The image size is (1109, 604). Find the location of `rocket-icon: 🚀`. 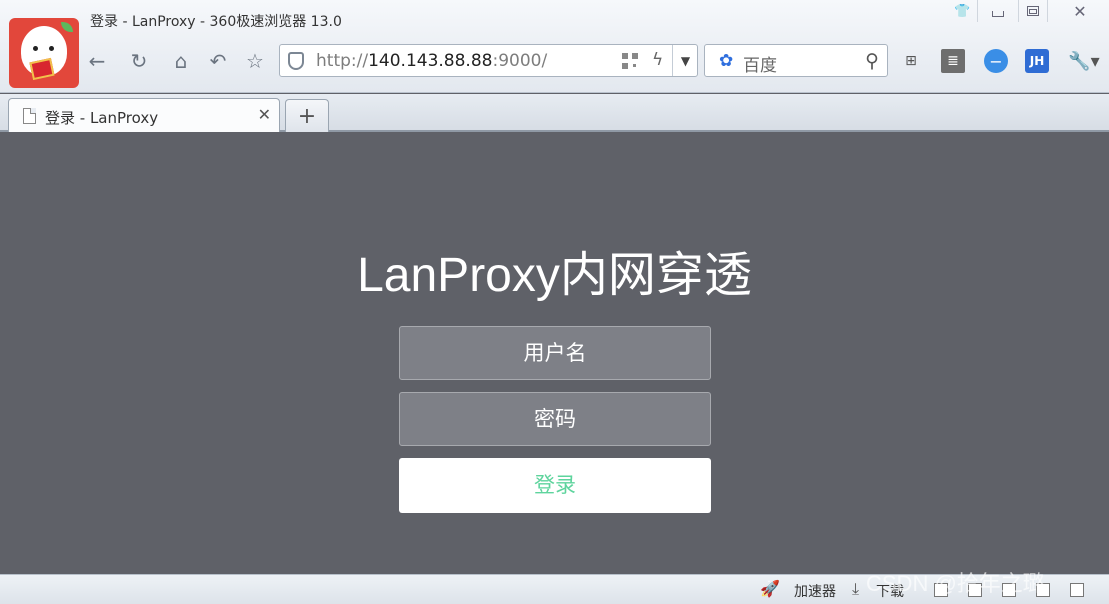

rocket-icon: 🚀 is located at coordinates (770, 588).